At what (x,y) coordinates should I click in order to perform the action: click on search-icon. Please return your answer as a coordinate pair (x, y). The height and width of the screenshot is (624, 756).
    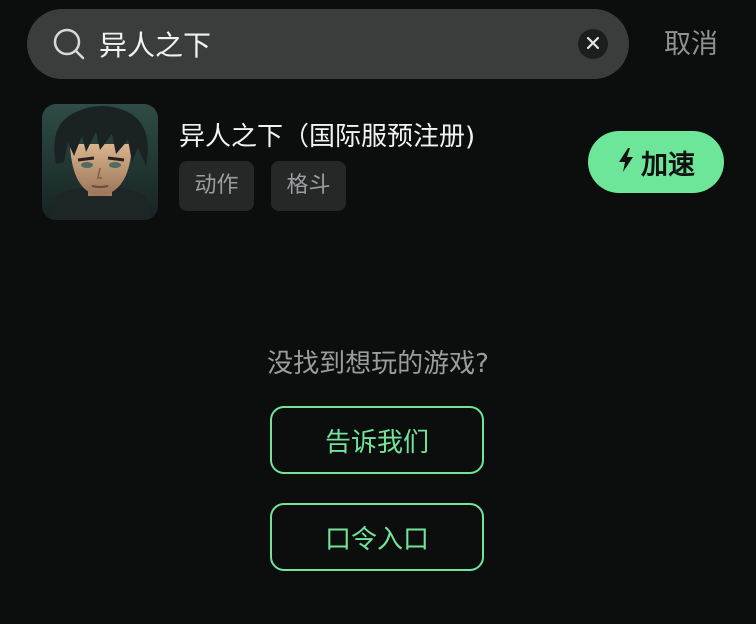
    Looking at the image, I should click on (69, 44).